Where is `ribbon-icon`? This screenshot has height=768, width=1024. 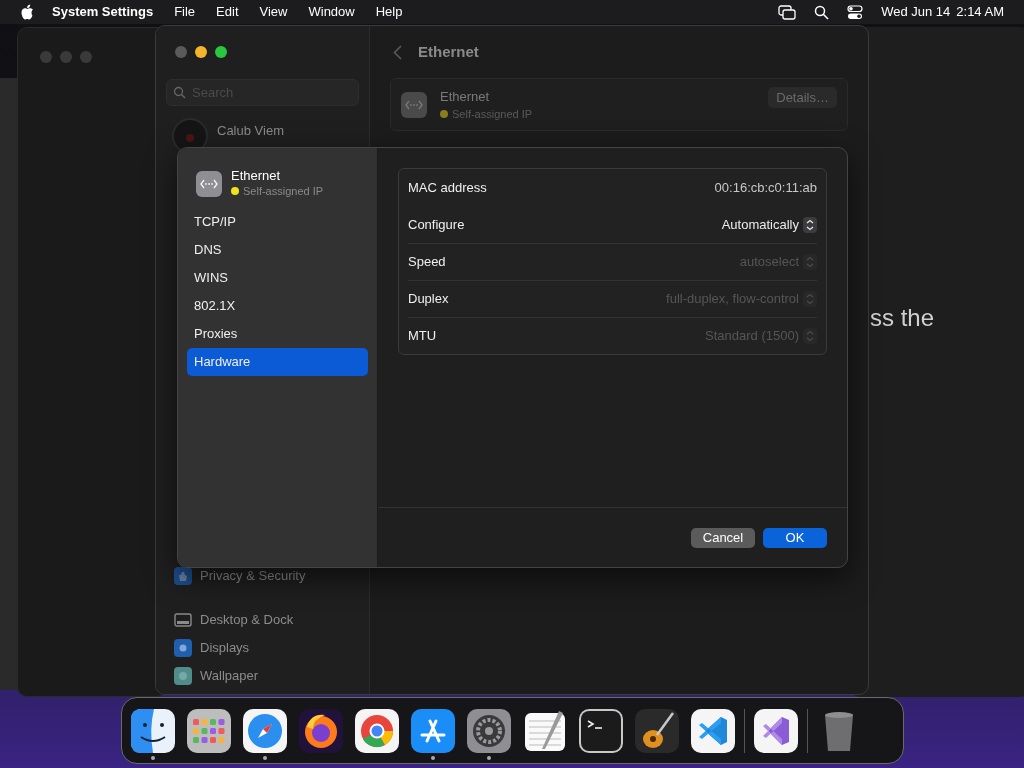 ribbon-icon is located at coordinates (776, 730).